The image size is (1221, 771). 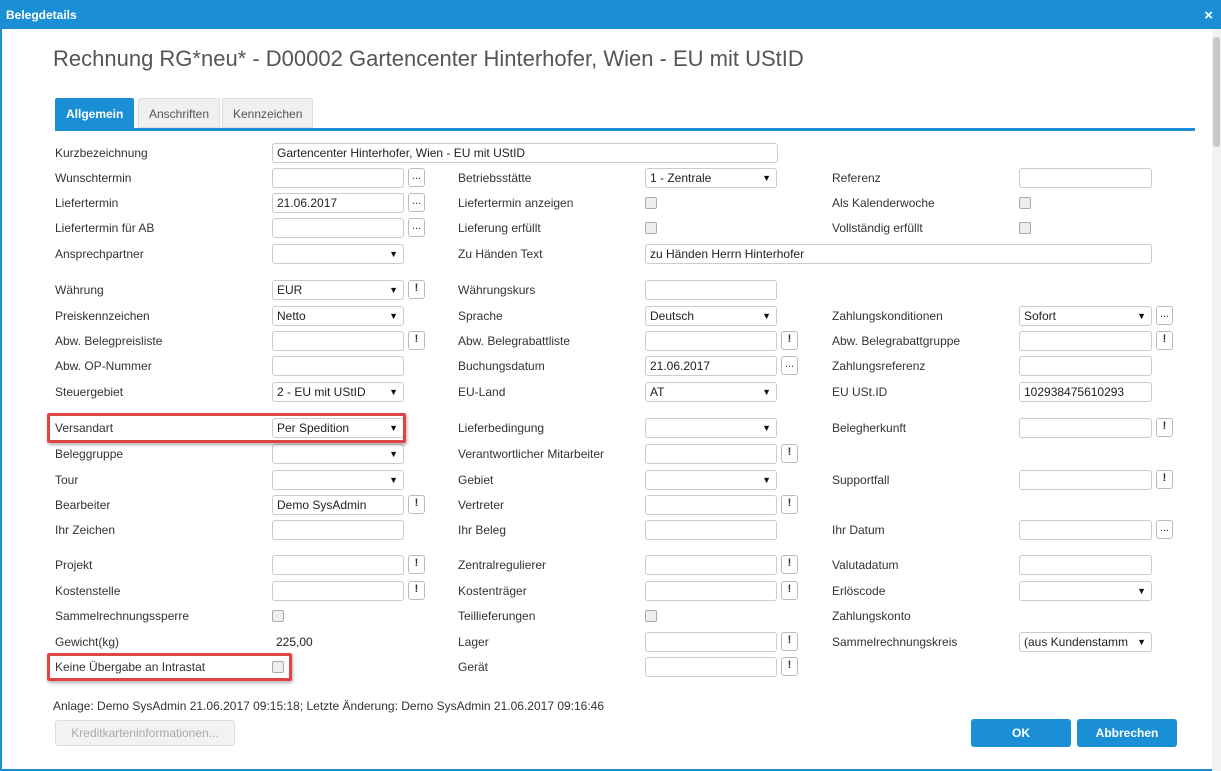 What do you see at coordinates (278, 616) in the screenshot?
I see `sammelrechnungssperre-checkbox` at bounding box center [278, 616].